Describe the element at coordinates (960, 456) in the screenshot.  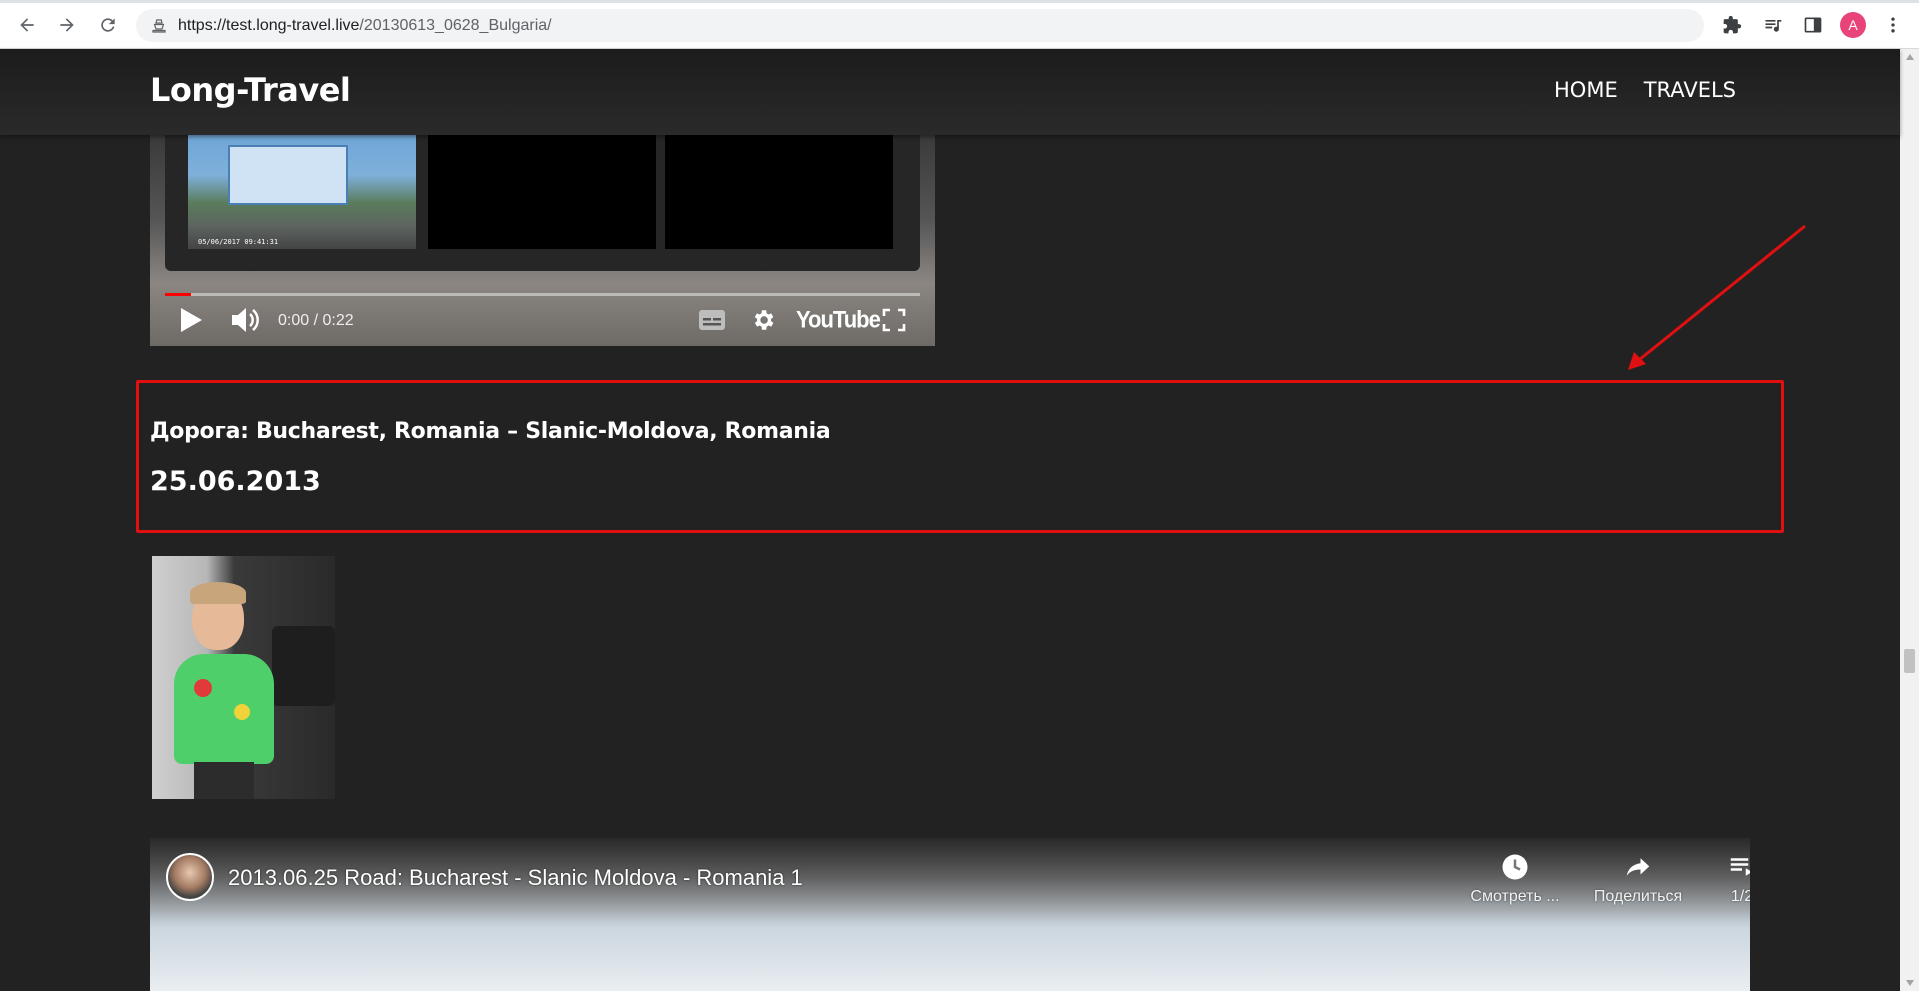
I see `highlight-frame` at that location.